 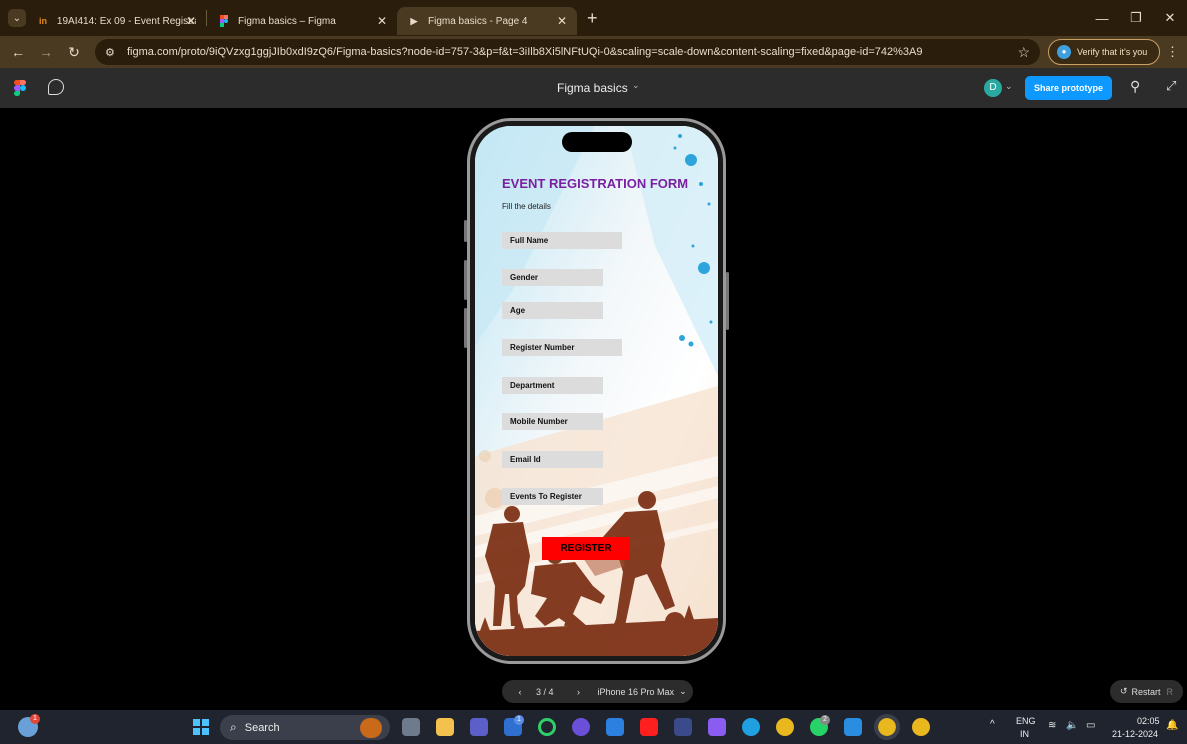 What do you see at coordinates (1170, 691) in the screenshot?
I see `restart-shortcut: R` at bounding box center [1170, 691].